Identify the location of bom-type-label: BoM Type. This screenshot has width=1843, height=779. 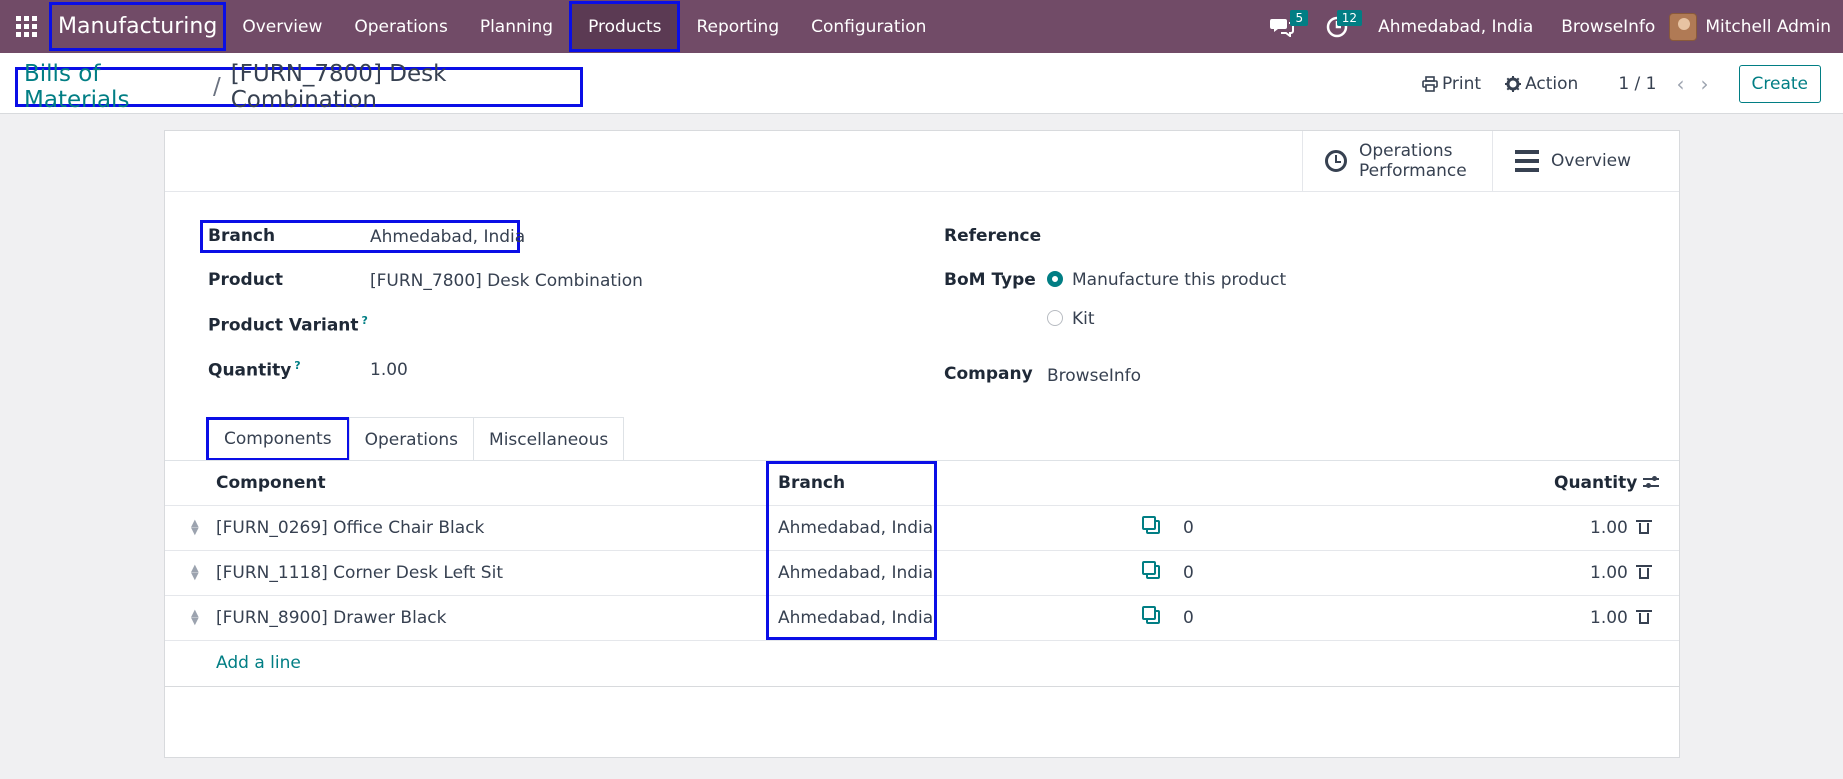
(990, 280).